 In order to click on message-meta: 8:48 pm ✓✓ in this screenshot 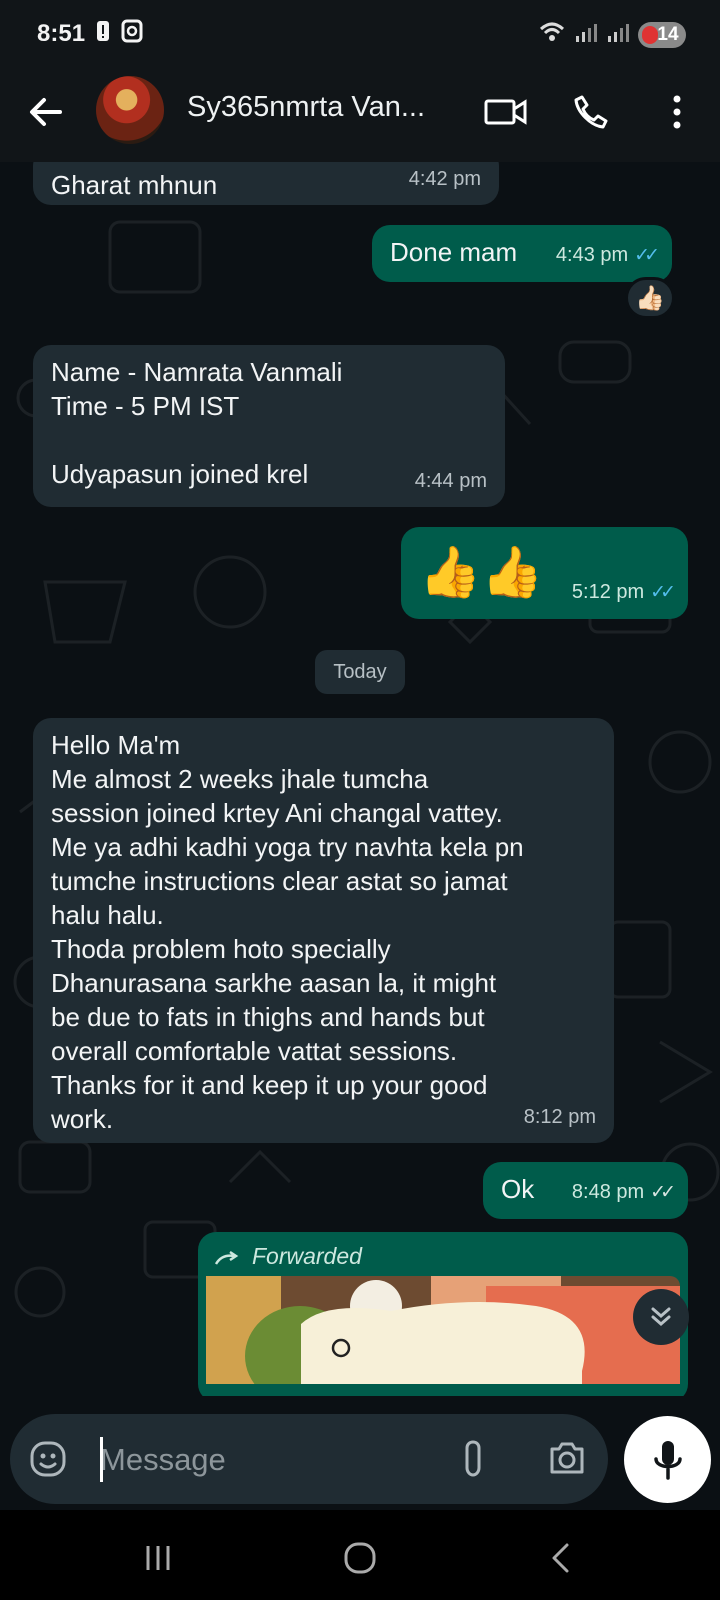, I will do `click(623, 1192)`.